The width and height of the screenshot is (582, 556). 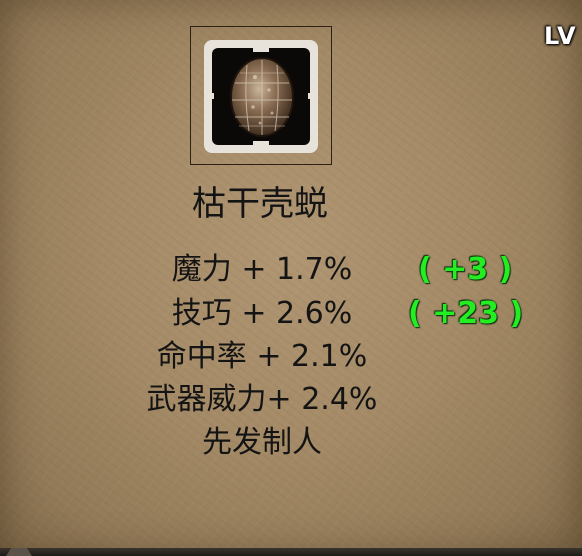 I want to click on stat-weapon-might: 武器威力+ 2.4%, so click(x=262, y=399).